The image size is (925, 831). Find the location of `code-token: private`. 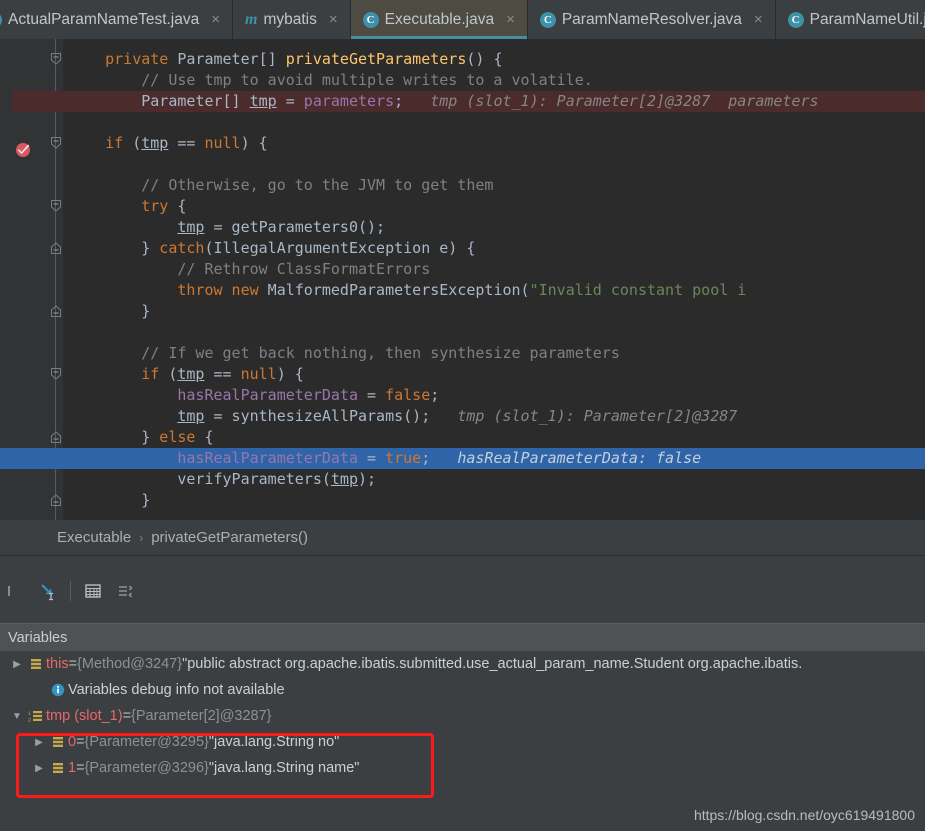

code-token: private is located at coordinates (141, 59).